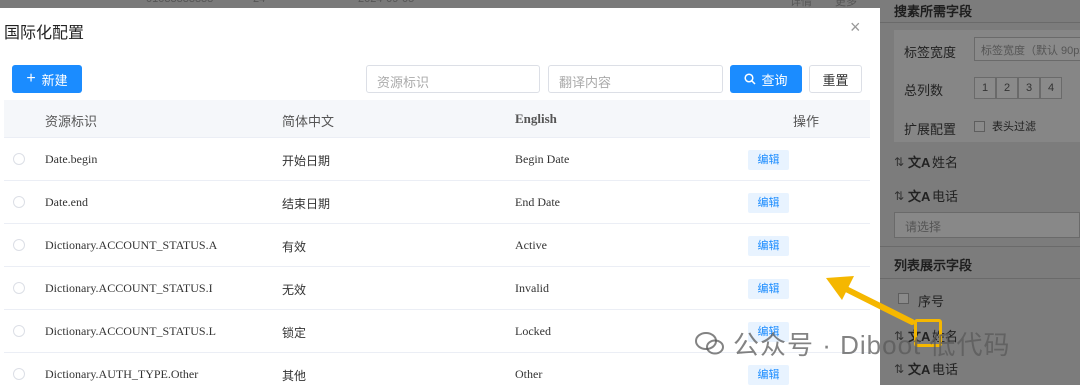 The height and width of the screenshot is (385, 1080). I want to click on total-cols-label: 总列数, so click(924, 90).